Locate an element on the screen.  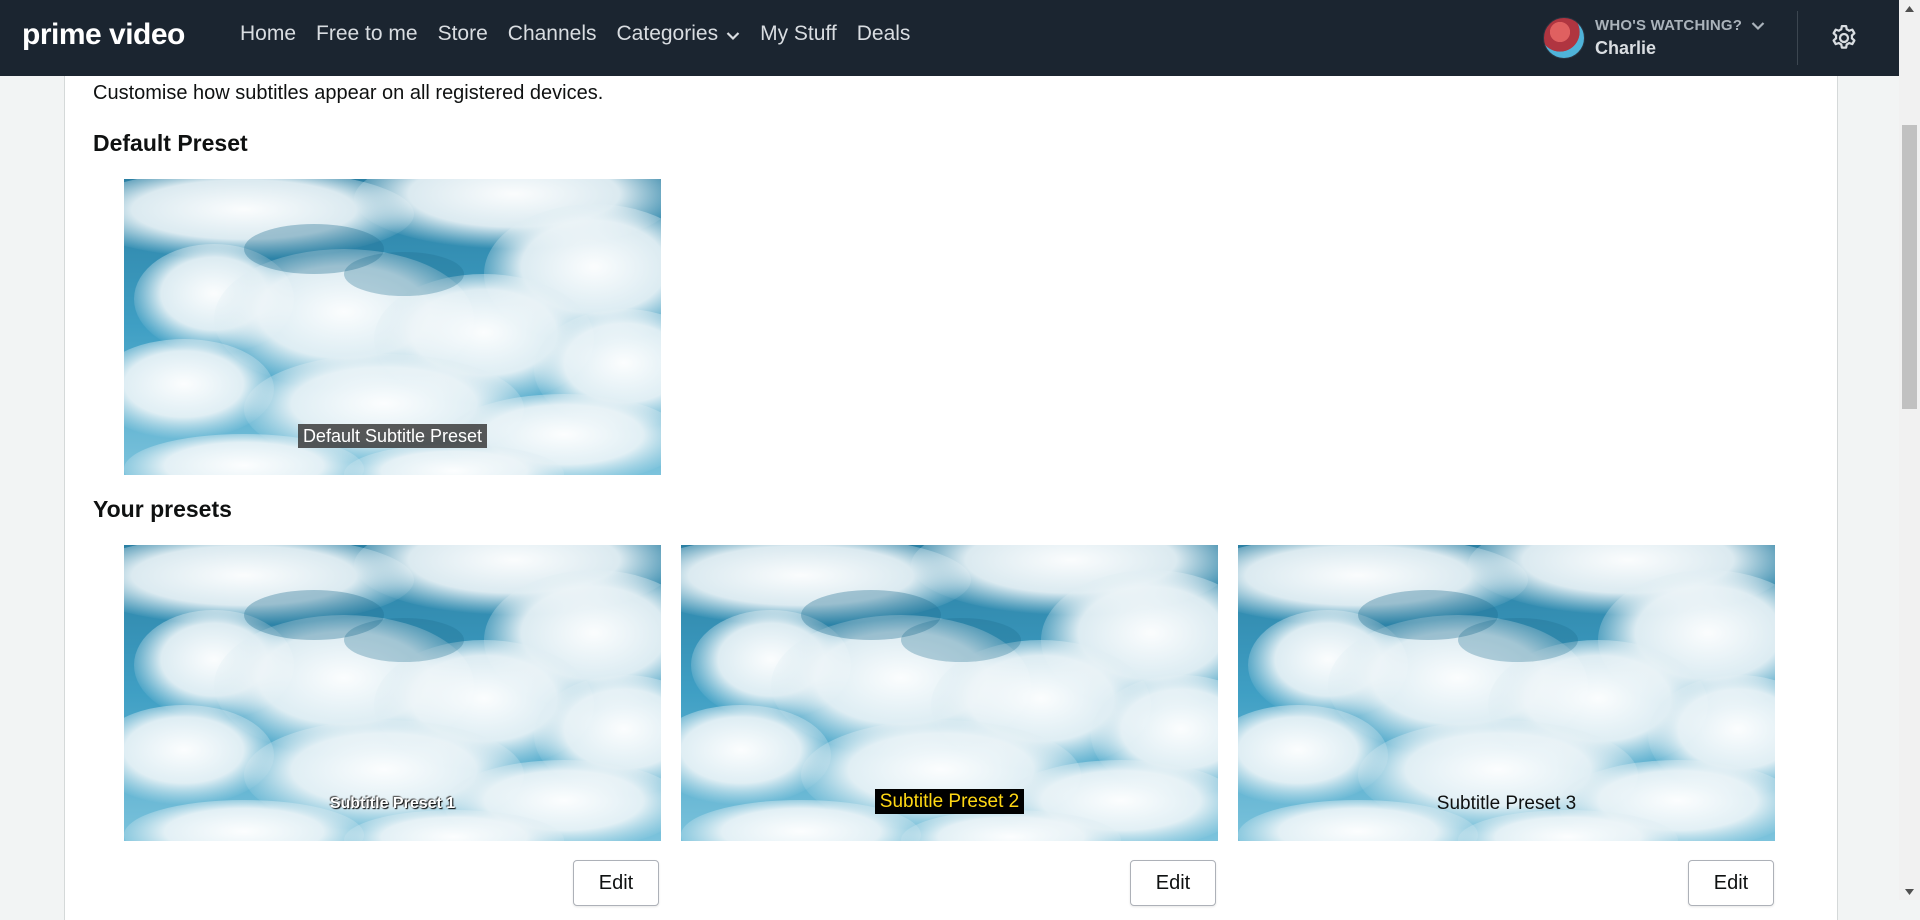
profile-switcher: WHO'S WATCHING? Charlie is located at coordinates (1654, 38).